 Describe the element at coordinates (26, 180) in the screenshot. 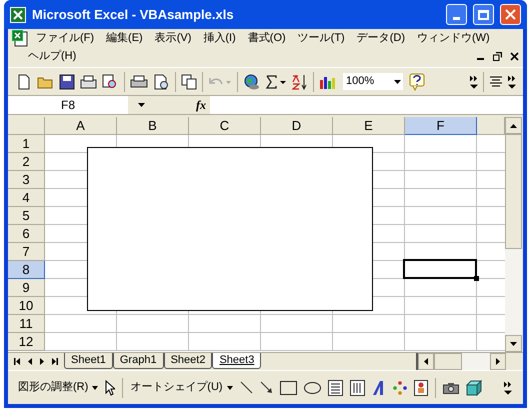

I see `row-header: 3` at that location.